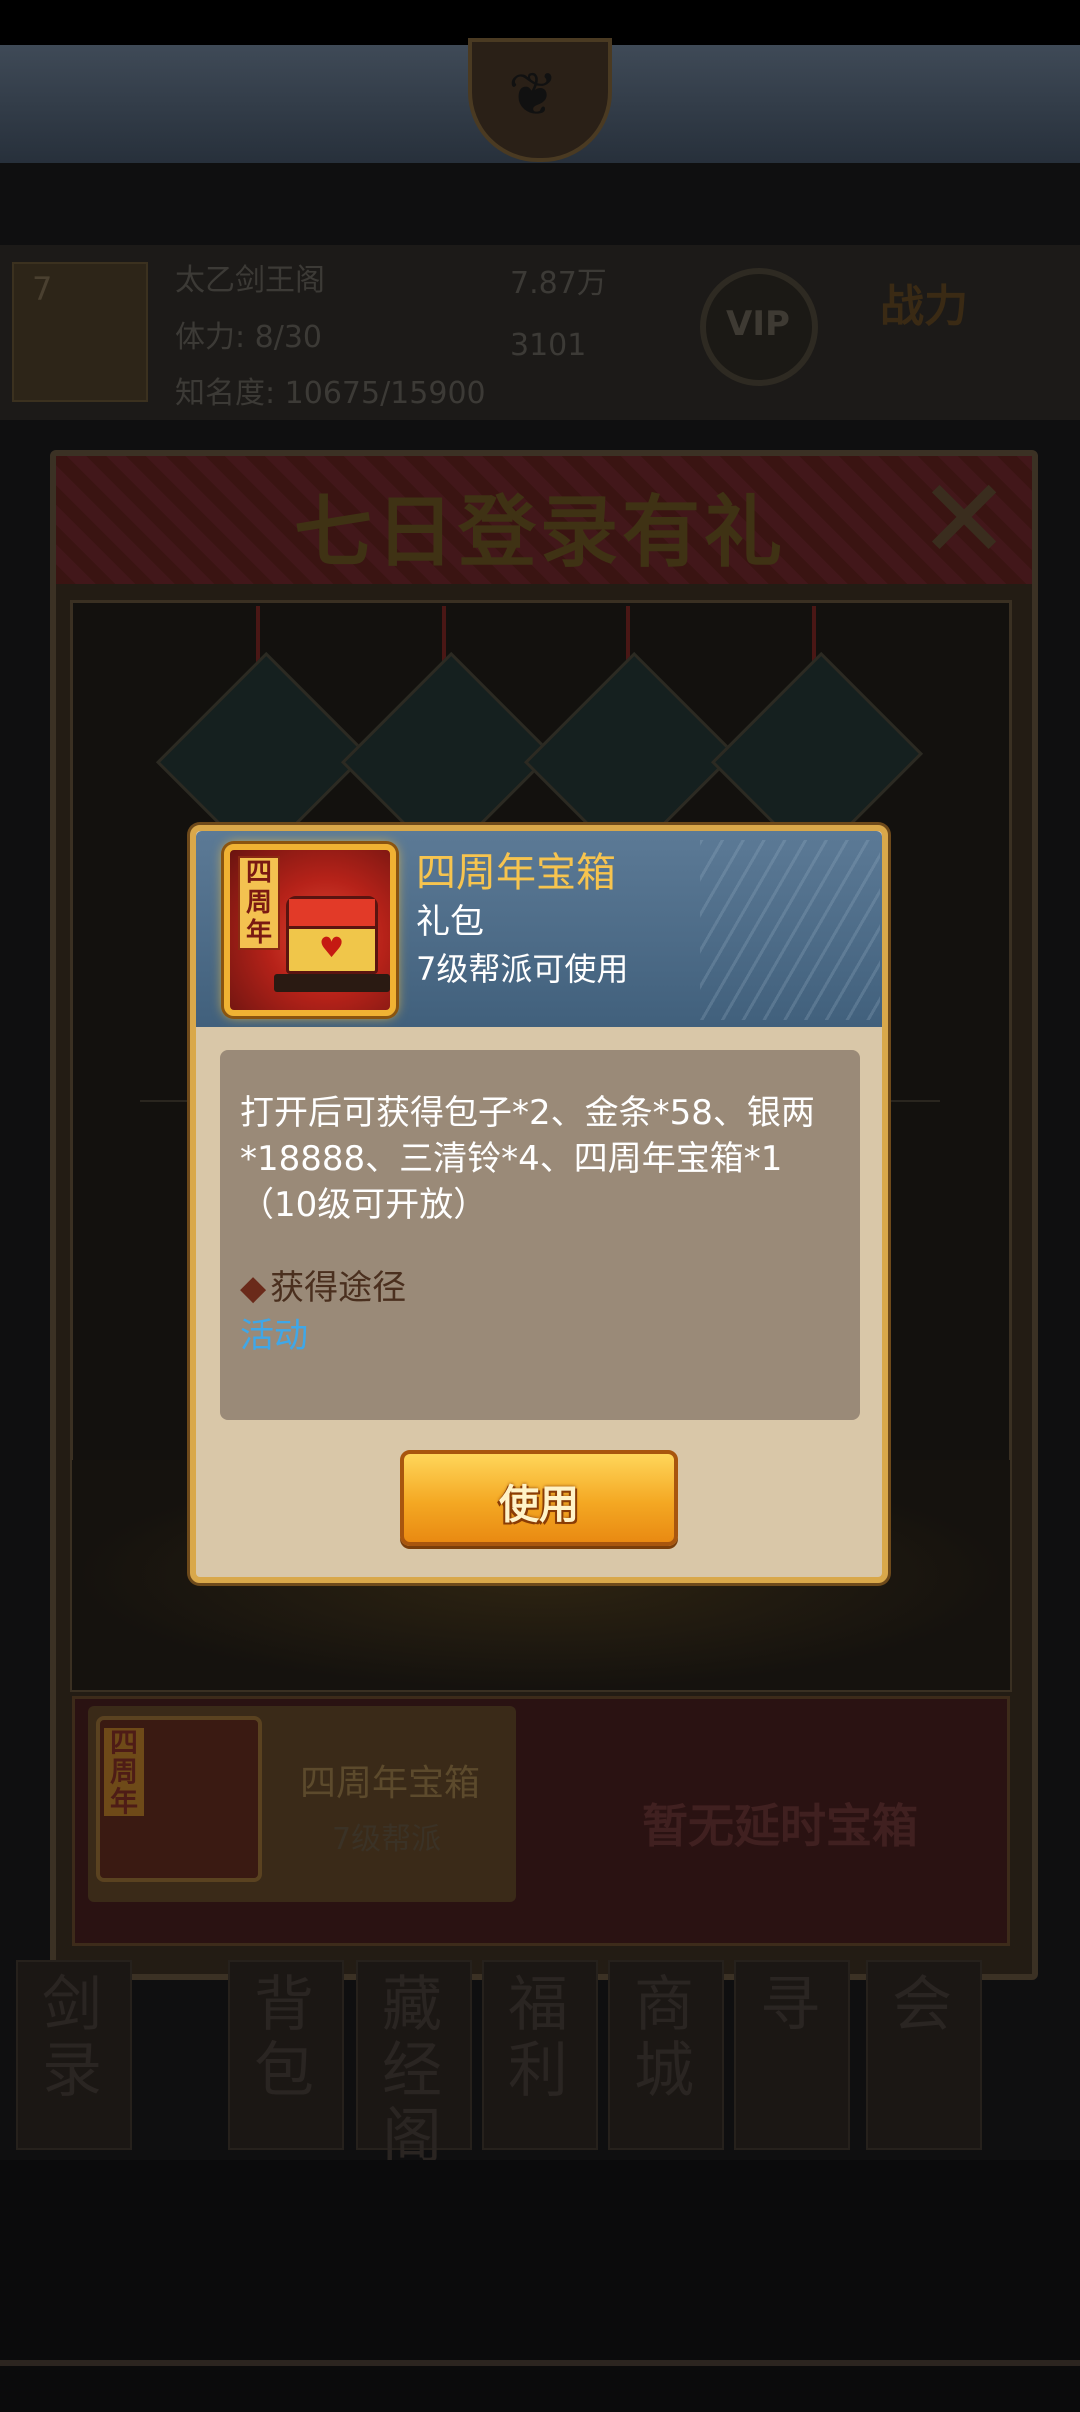 This screenshot has height=2412, width=1080. What do you see at coordinates (758, 324) in the screenshot?
I see `vip-label: VIP` at bounding box center [758, 324].